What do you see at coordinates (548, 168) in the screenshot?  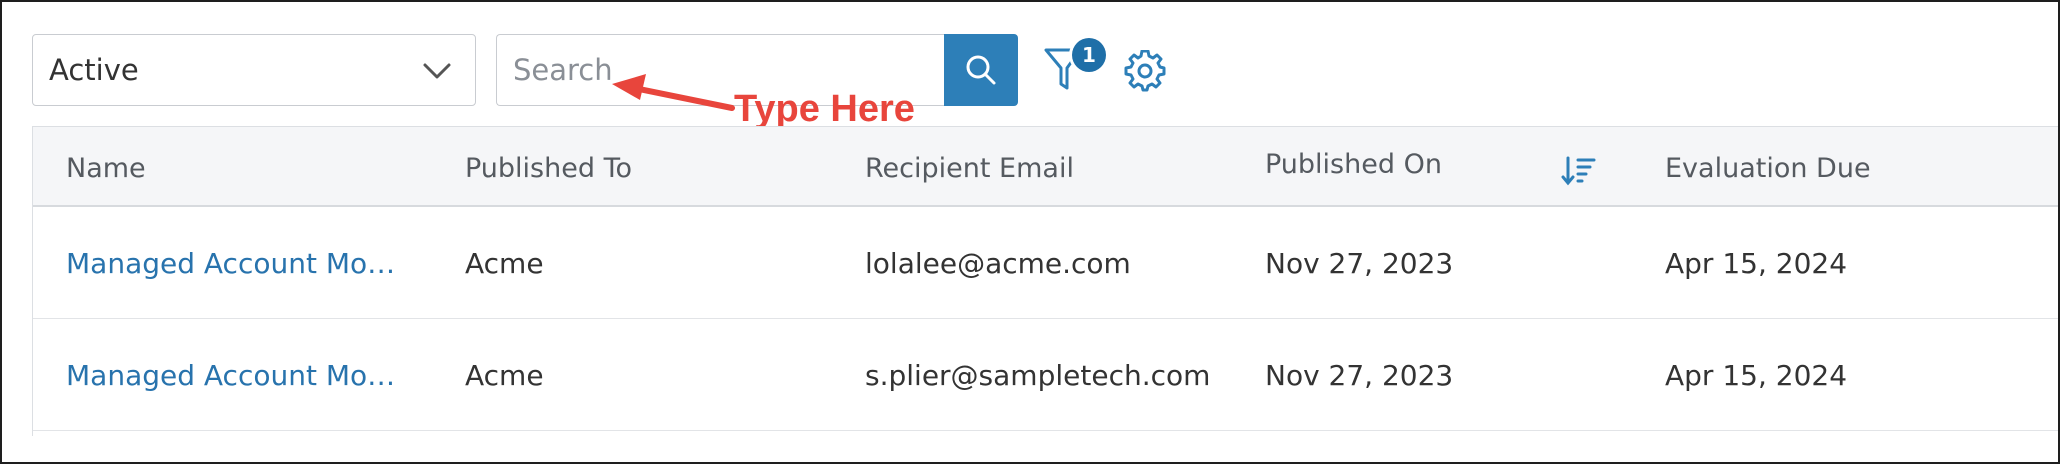 I see `column-header-published-to: Published To` at bounding box center [548, 168].